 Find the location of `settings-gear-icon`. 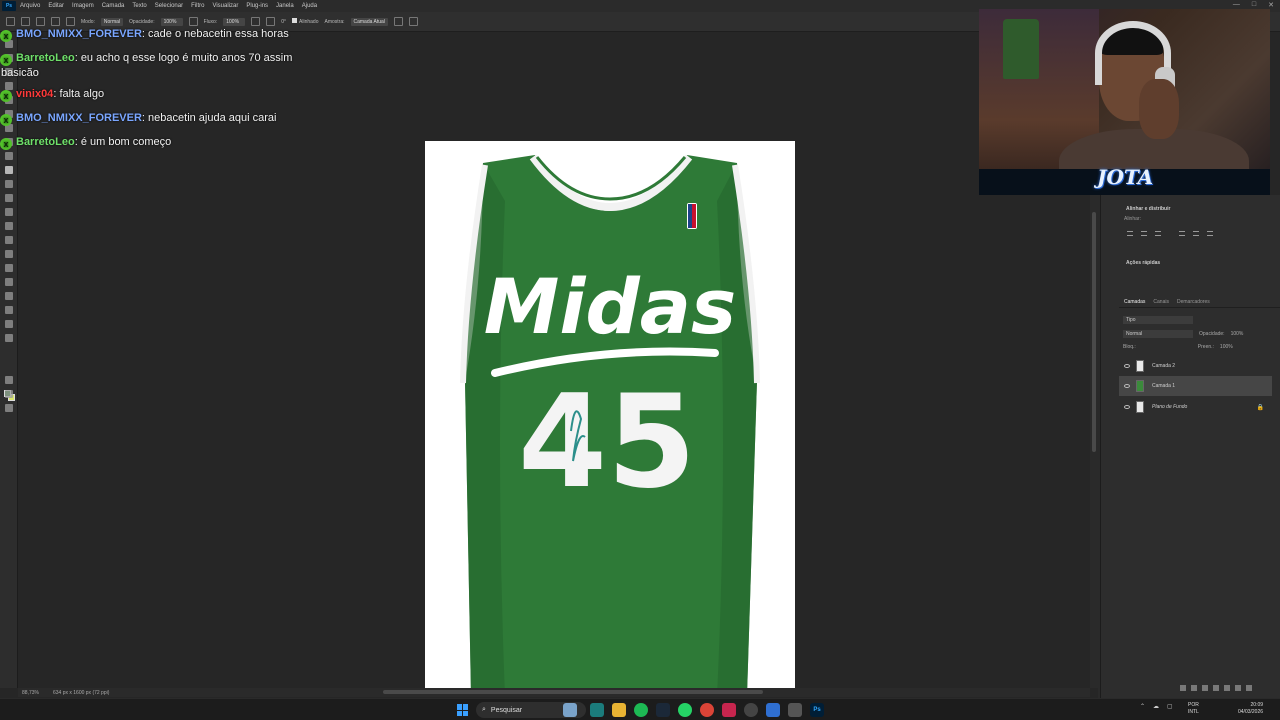

settings-gear-icon is located at coordinates (751, 710).